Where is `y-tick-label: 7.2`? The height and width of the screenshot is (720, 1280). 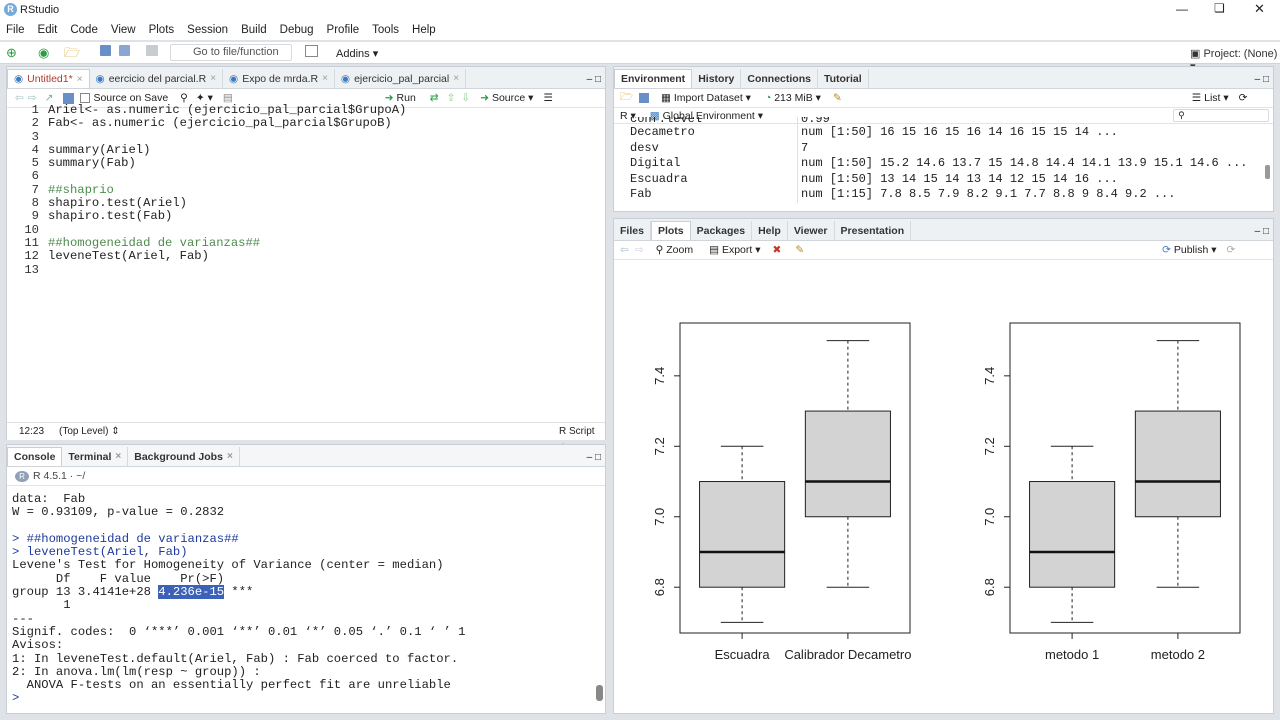
y-tick-label: 7.2 is located at coordinates (989, 446).